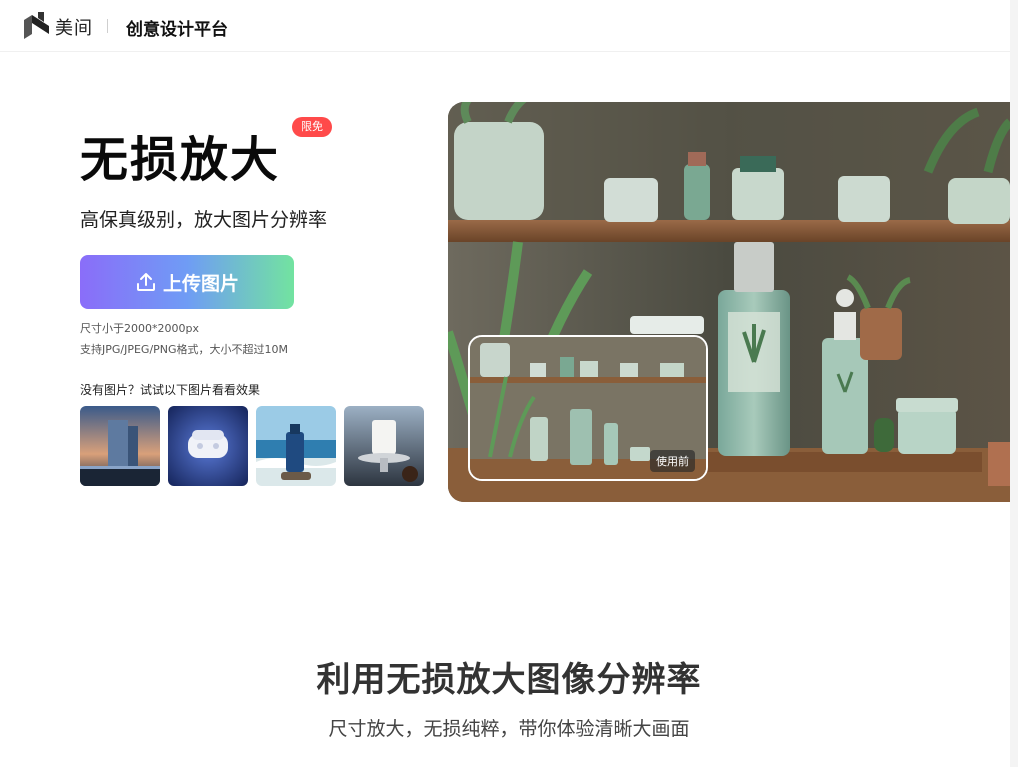  Describe the element at coordinates (204, 220) in the screenshot. I see `page-subtitle: 高保真级别，放大图片分辨率` at that location.